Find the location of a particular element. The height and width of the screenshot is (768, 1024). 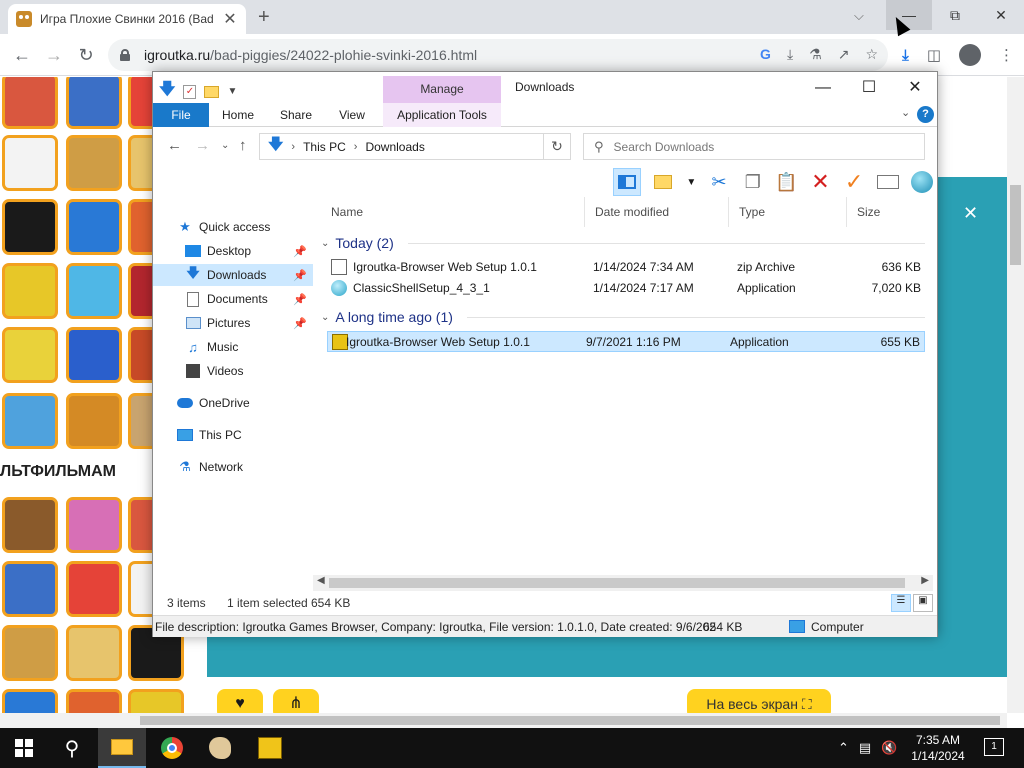

sidebar-item-downloads: 🡇 Downloads 📌 is located at coordinates (233, 275).